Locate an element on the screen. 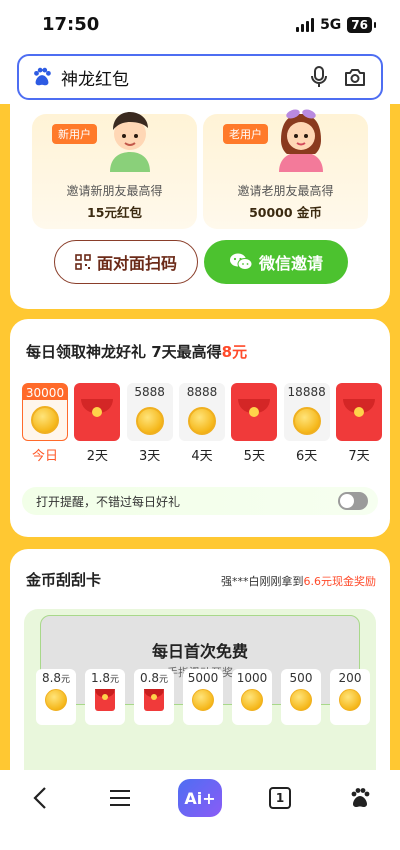  new-user-desc: 邀请新朋友最高得 is located at coordinates (114, 191).